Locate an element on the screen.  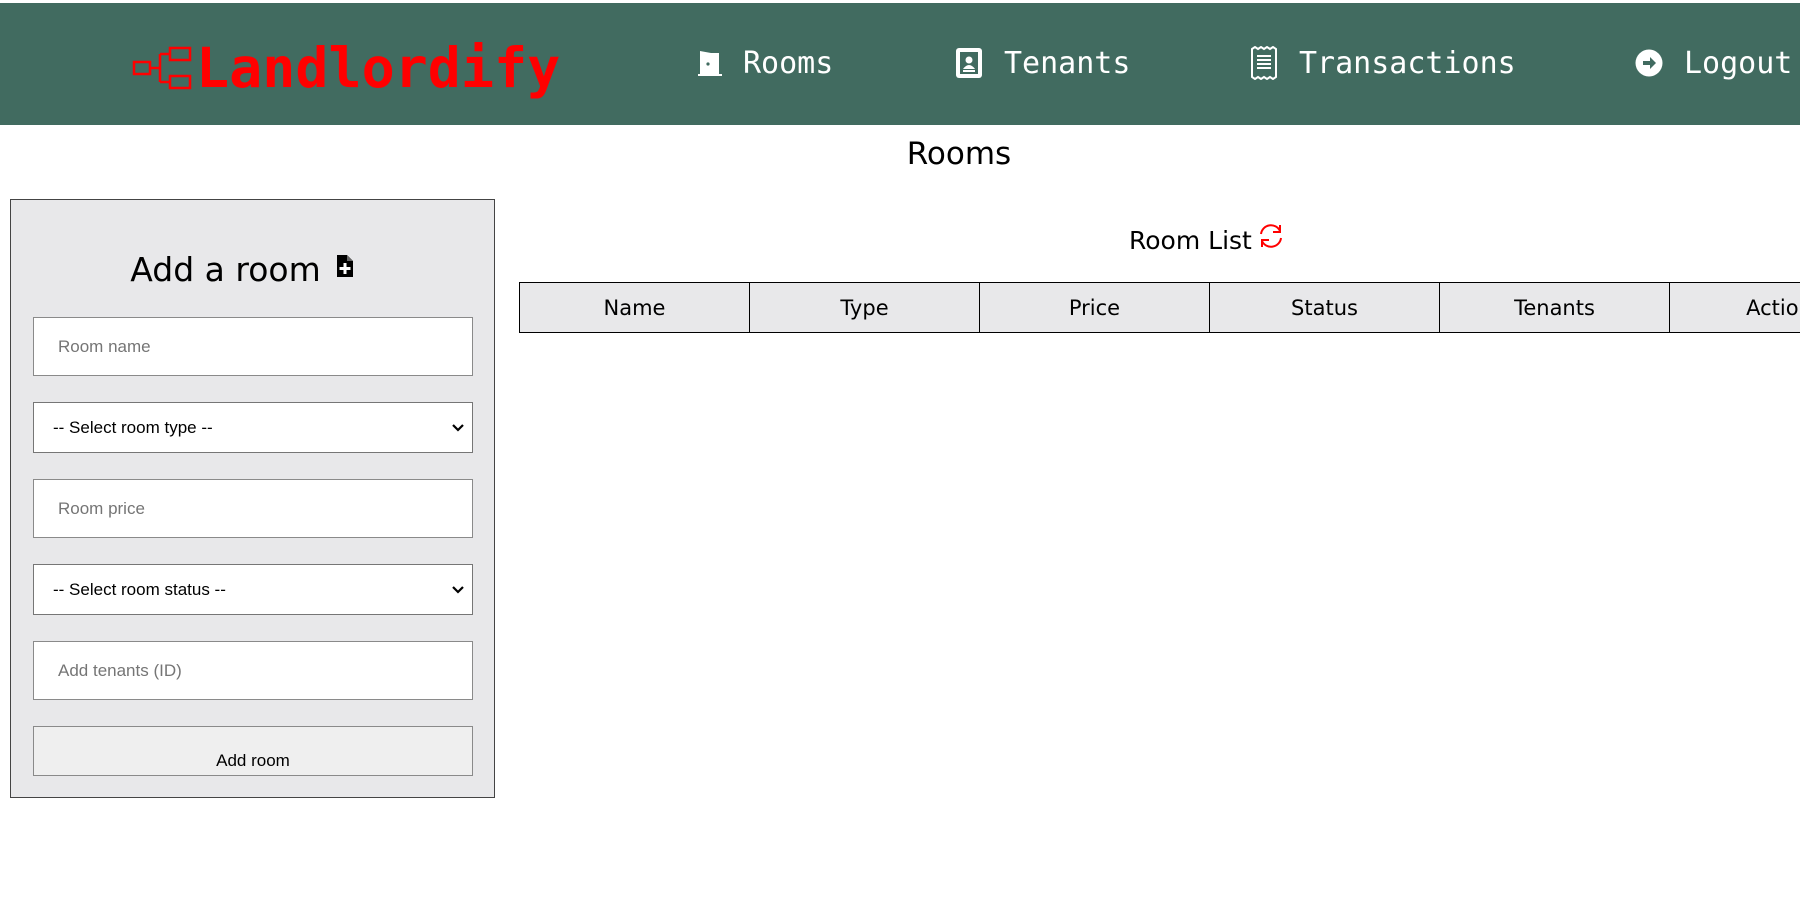
room-price-input: Room price is located at coordinates (253, 508).